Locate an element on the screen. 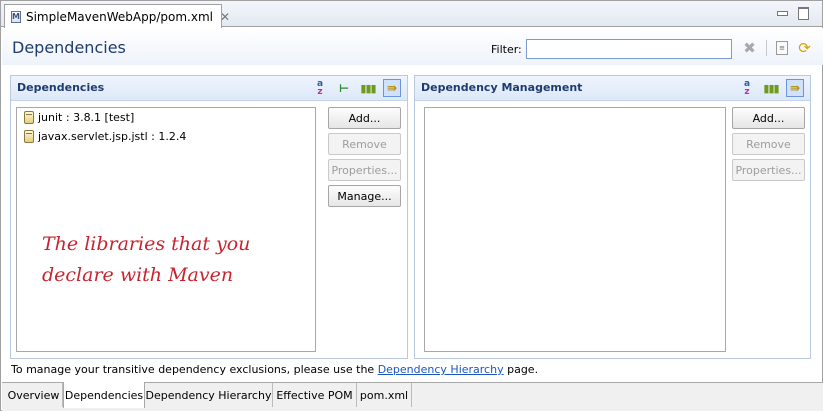 This screenshot has height=411, width=823. maximize-icon is located at coordinates (803, 13).